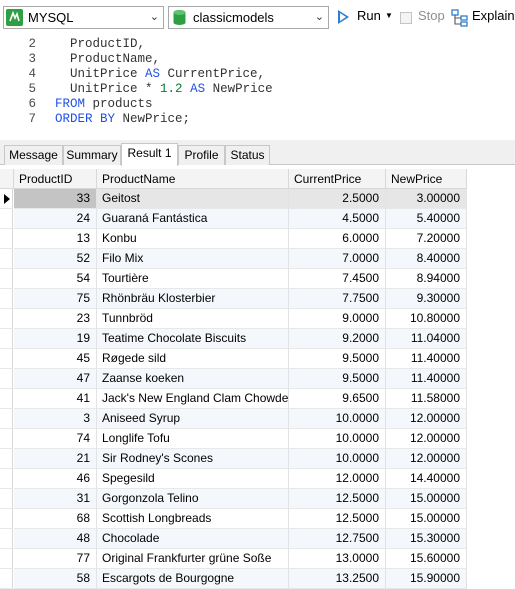 The width and height of the screenshot is (515, 589). I want to click on cell-currentprice: 9.0000, so click(337, 319).